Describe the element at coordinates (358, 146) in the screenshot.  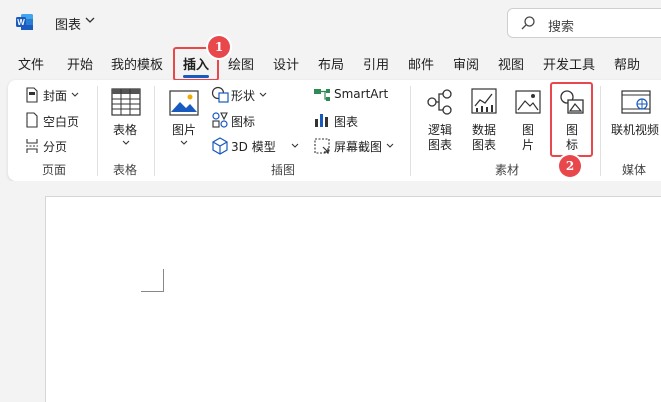
I see `screenshot-button: 屏幕截图` at that location.